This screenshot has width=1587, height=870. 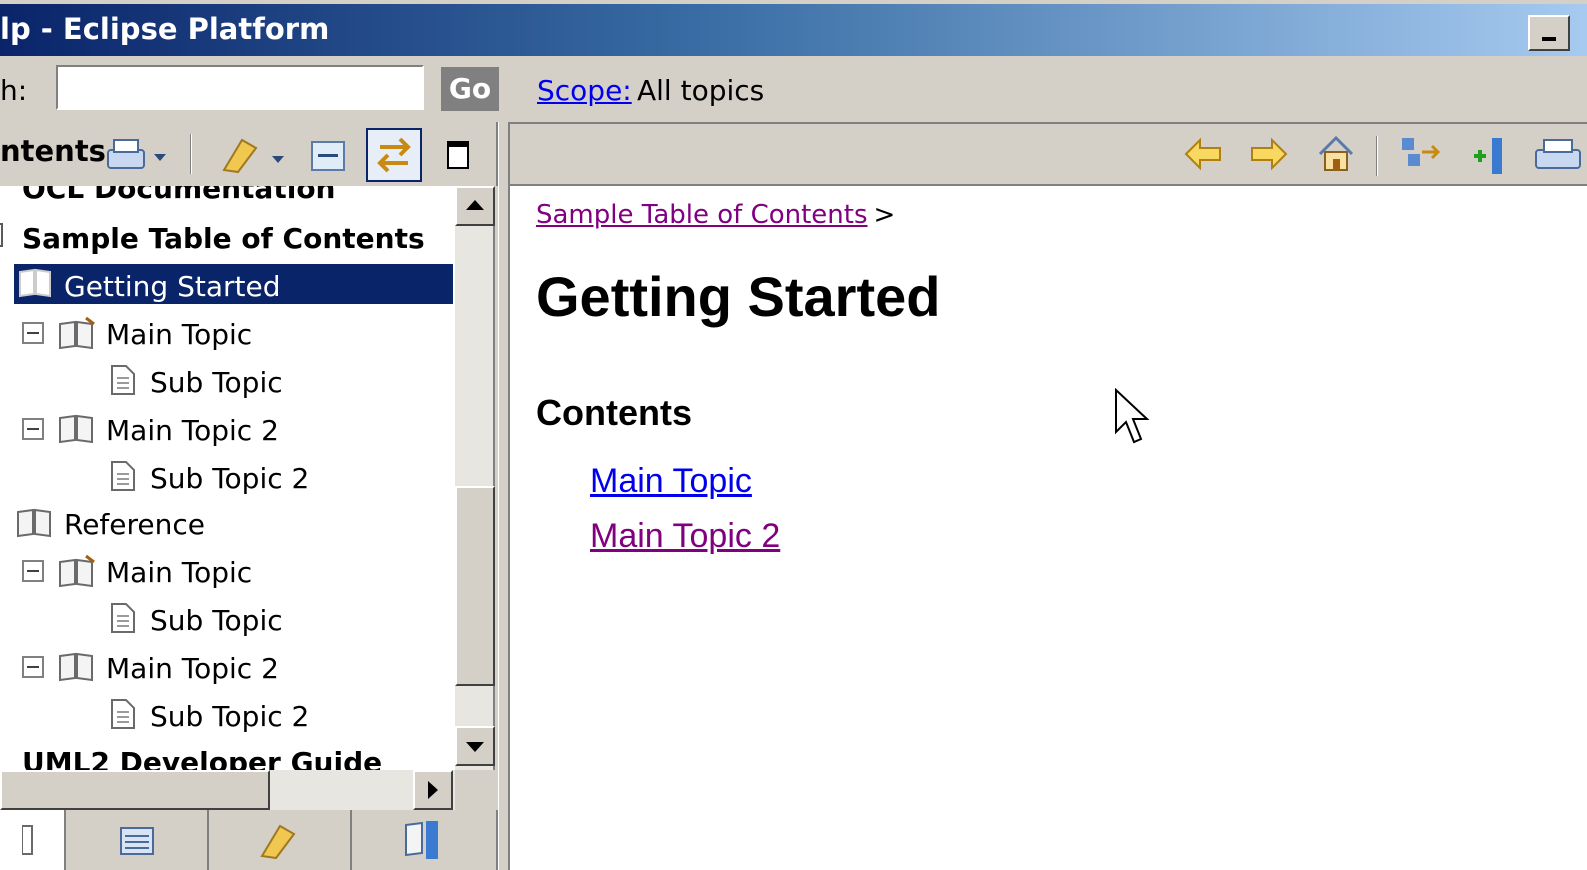 I want to click on panel-splitter, so click(x=503, y=496).